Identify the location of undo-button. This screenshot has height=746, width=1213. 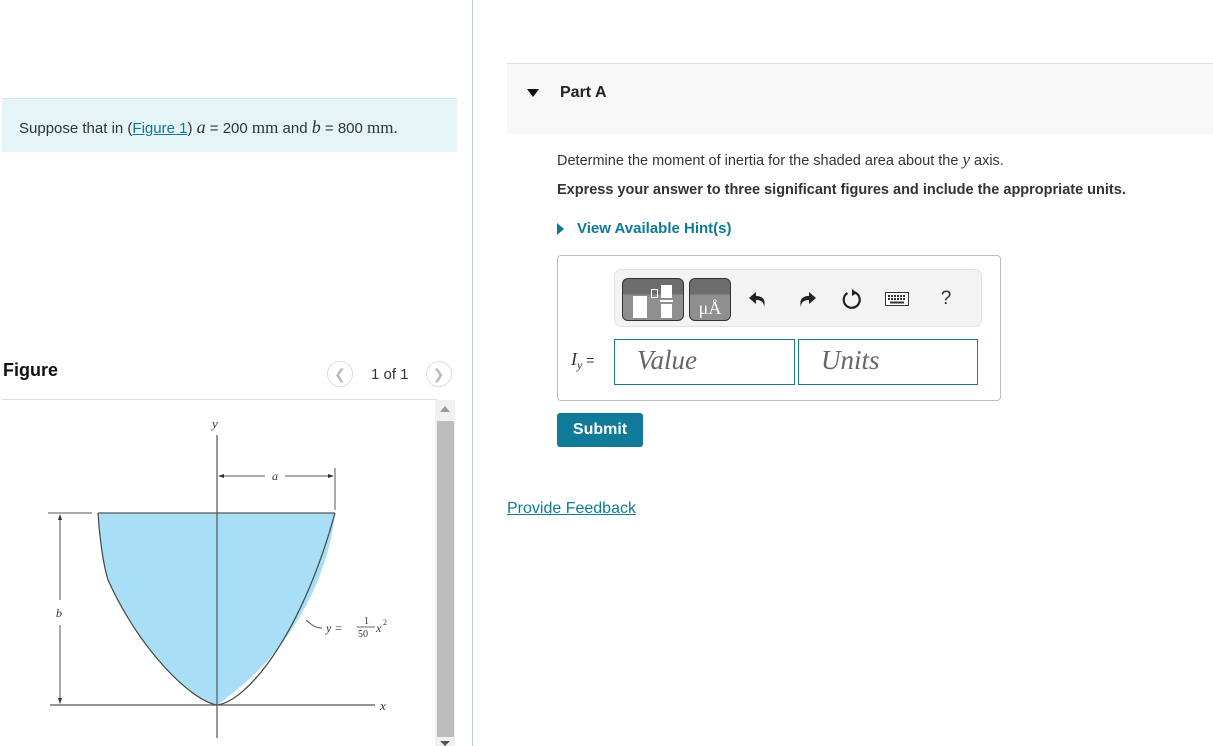
(758, 299).